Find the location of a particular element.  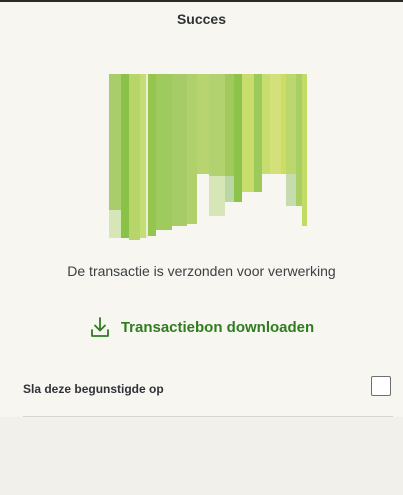

download-receipt-label: Transactiebon downloaden is located at coordinates (217, 327).